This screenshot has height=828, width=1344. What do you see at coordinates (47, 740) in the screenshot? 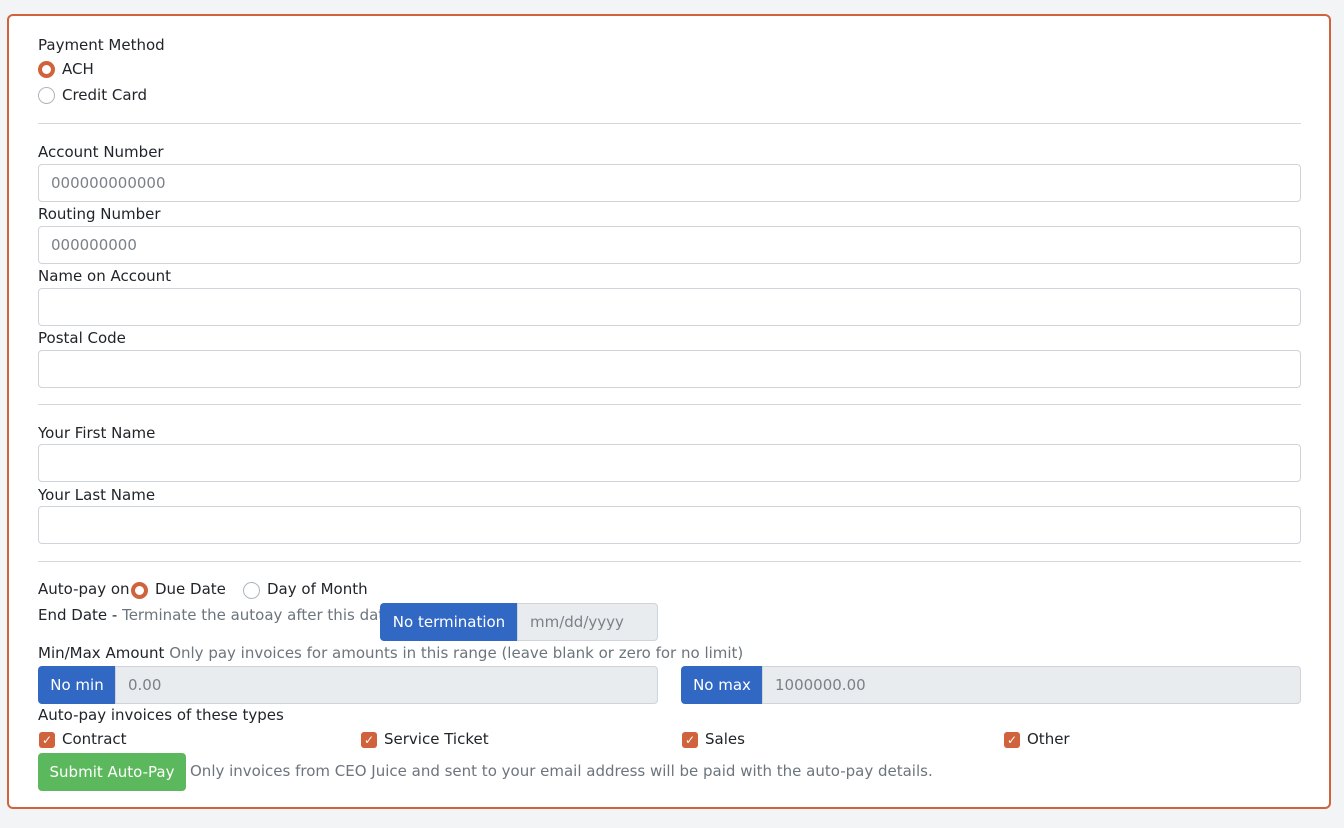
I see `contract-checkbox: ✓` at bounding box center [47, 740].